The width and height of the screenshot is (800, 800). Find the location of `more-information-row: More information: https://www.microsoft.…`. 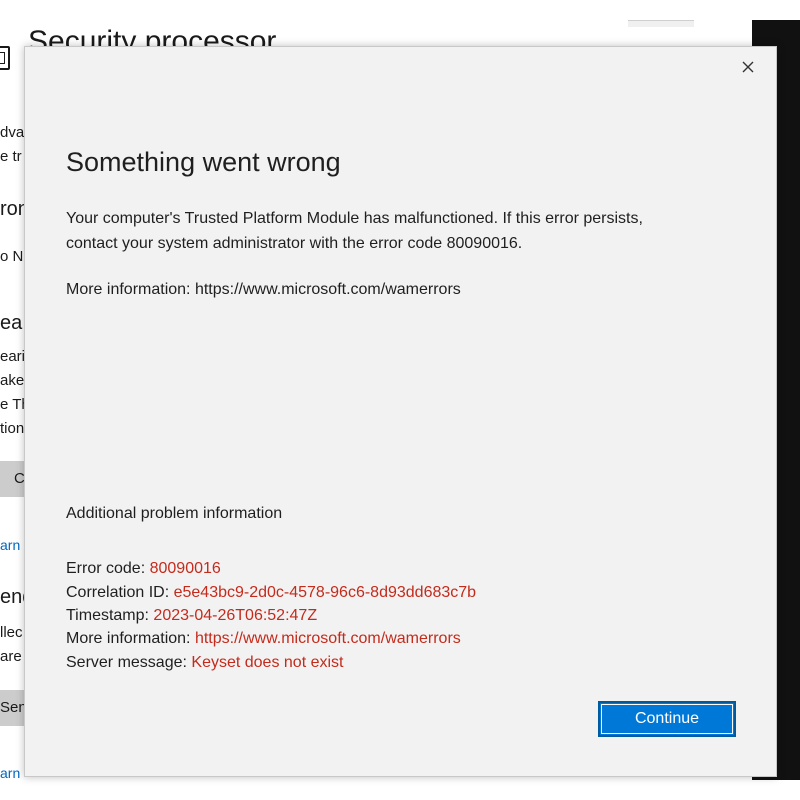

more-information-row: More information: https://www.microsoft.… is located at coordinates (263, 638).